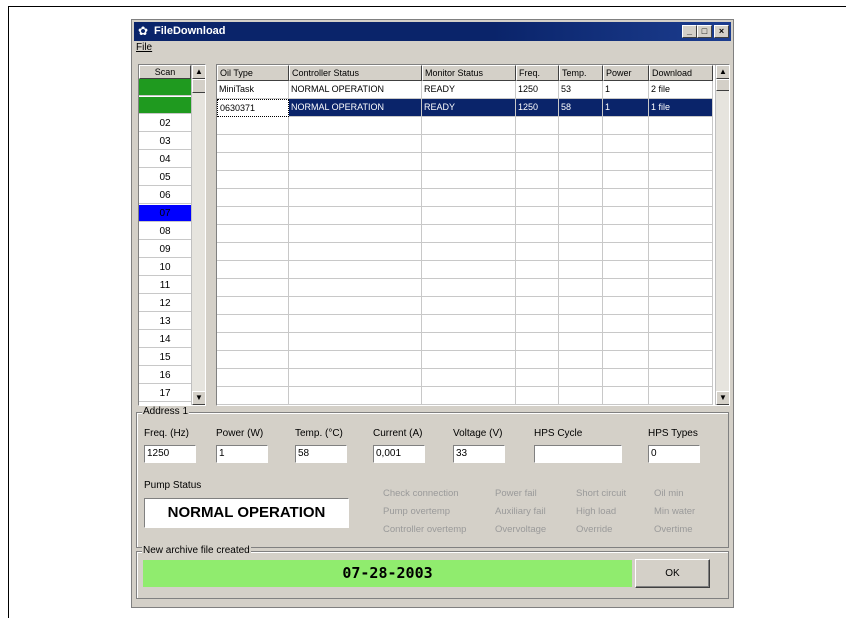 The image size is (846, 618). What do you see at coordinates (626, 73) in the screenshot?
I see `column-header: Power` at bounding box center [626, 73].